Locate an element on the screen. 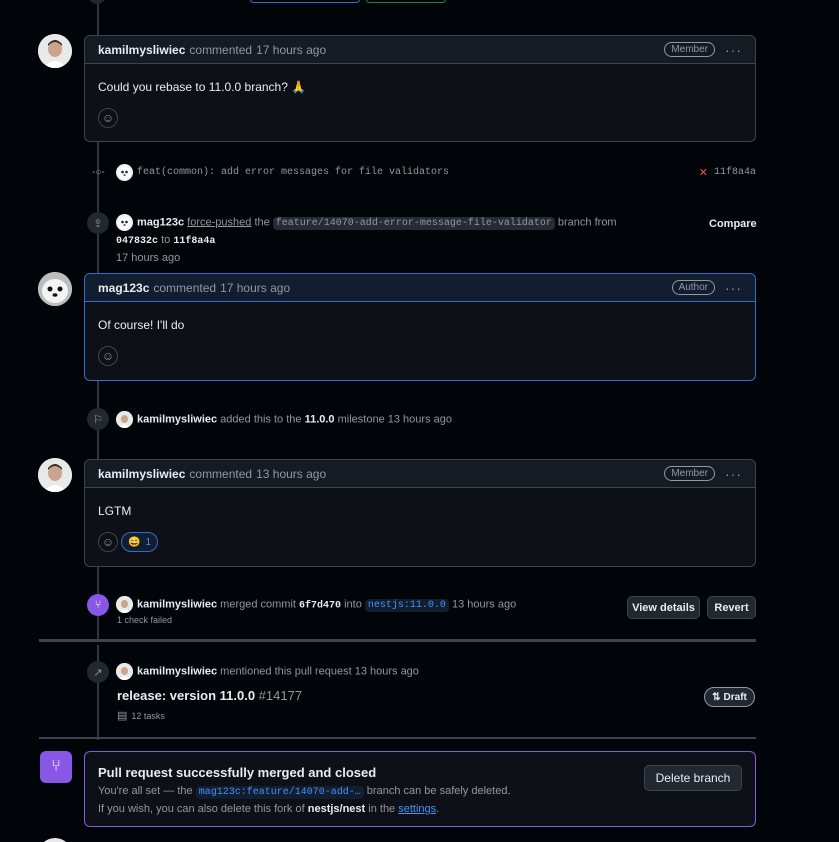 The height and width of the screenshot is (842, 839). compare-button: Compare is located at coordinates (733, 224).